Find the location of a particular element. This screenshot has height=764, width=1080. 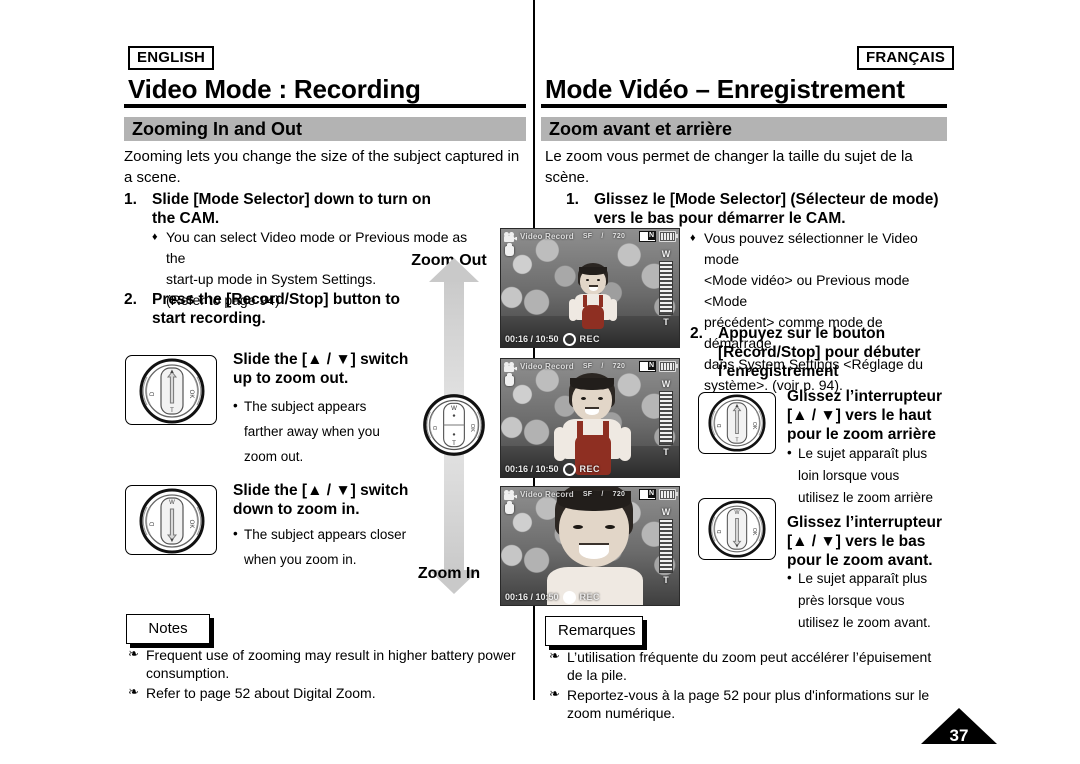

section-title-francais: Zoom avant et arrière is located at coordinates (744, 129).